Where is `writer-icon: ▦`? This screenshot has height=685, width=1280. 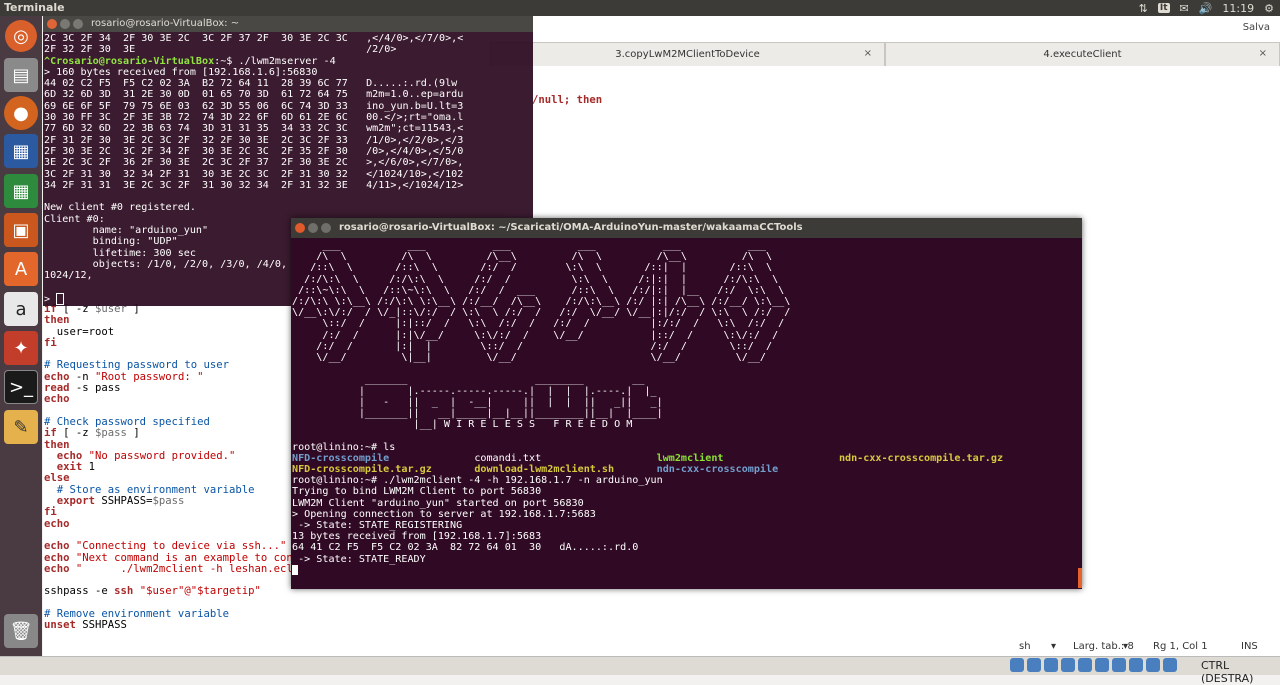 writer-icon: ▦ is located at coordinates (21, 151).